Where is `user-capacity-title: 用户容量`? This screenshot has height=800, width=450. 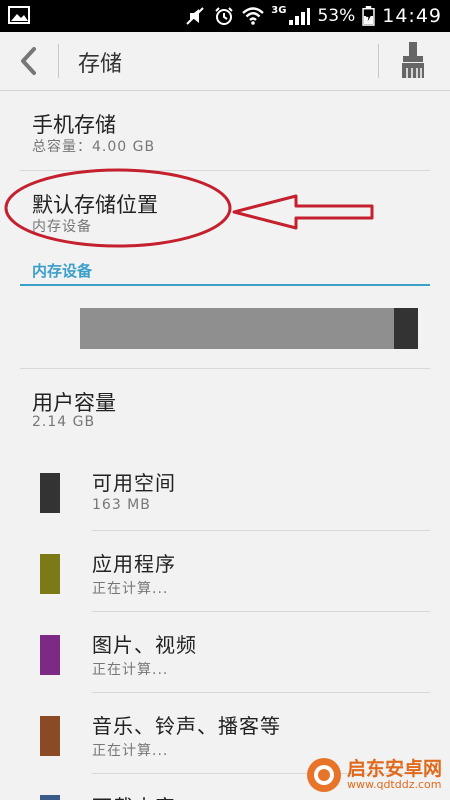 user-capacity-title: 用户容量 is located at coordinates (74, 403).